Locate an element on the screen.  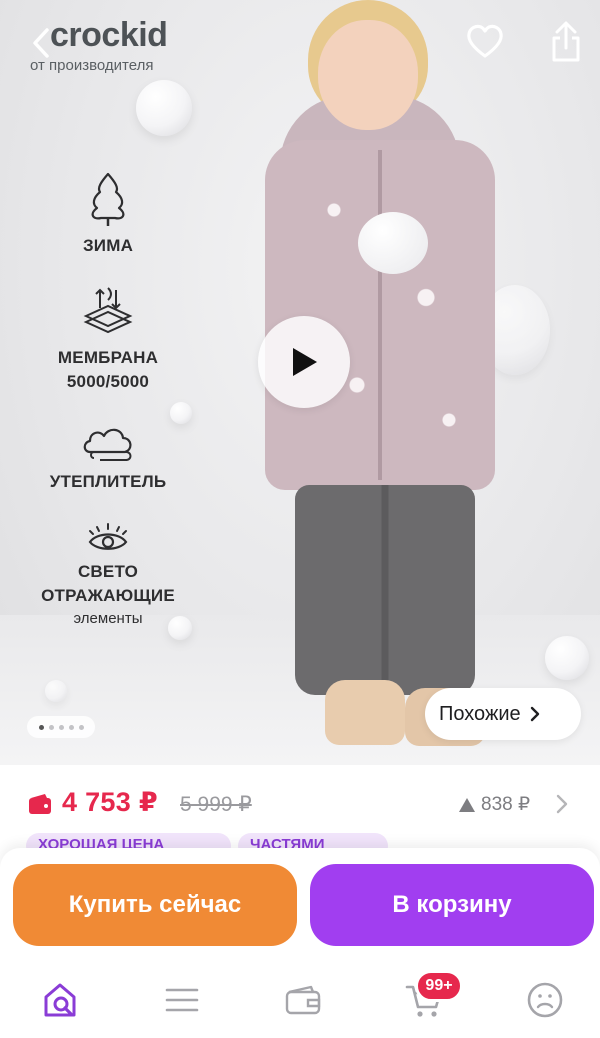
home-search-icon is located at coordinates (60, 1000).